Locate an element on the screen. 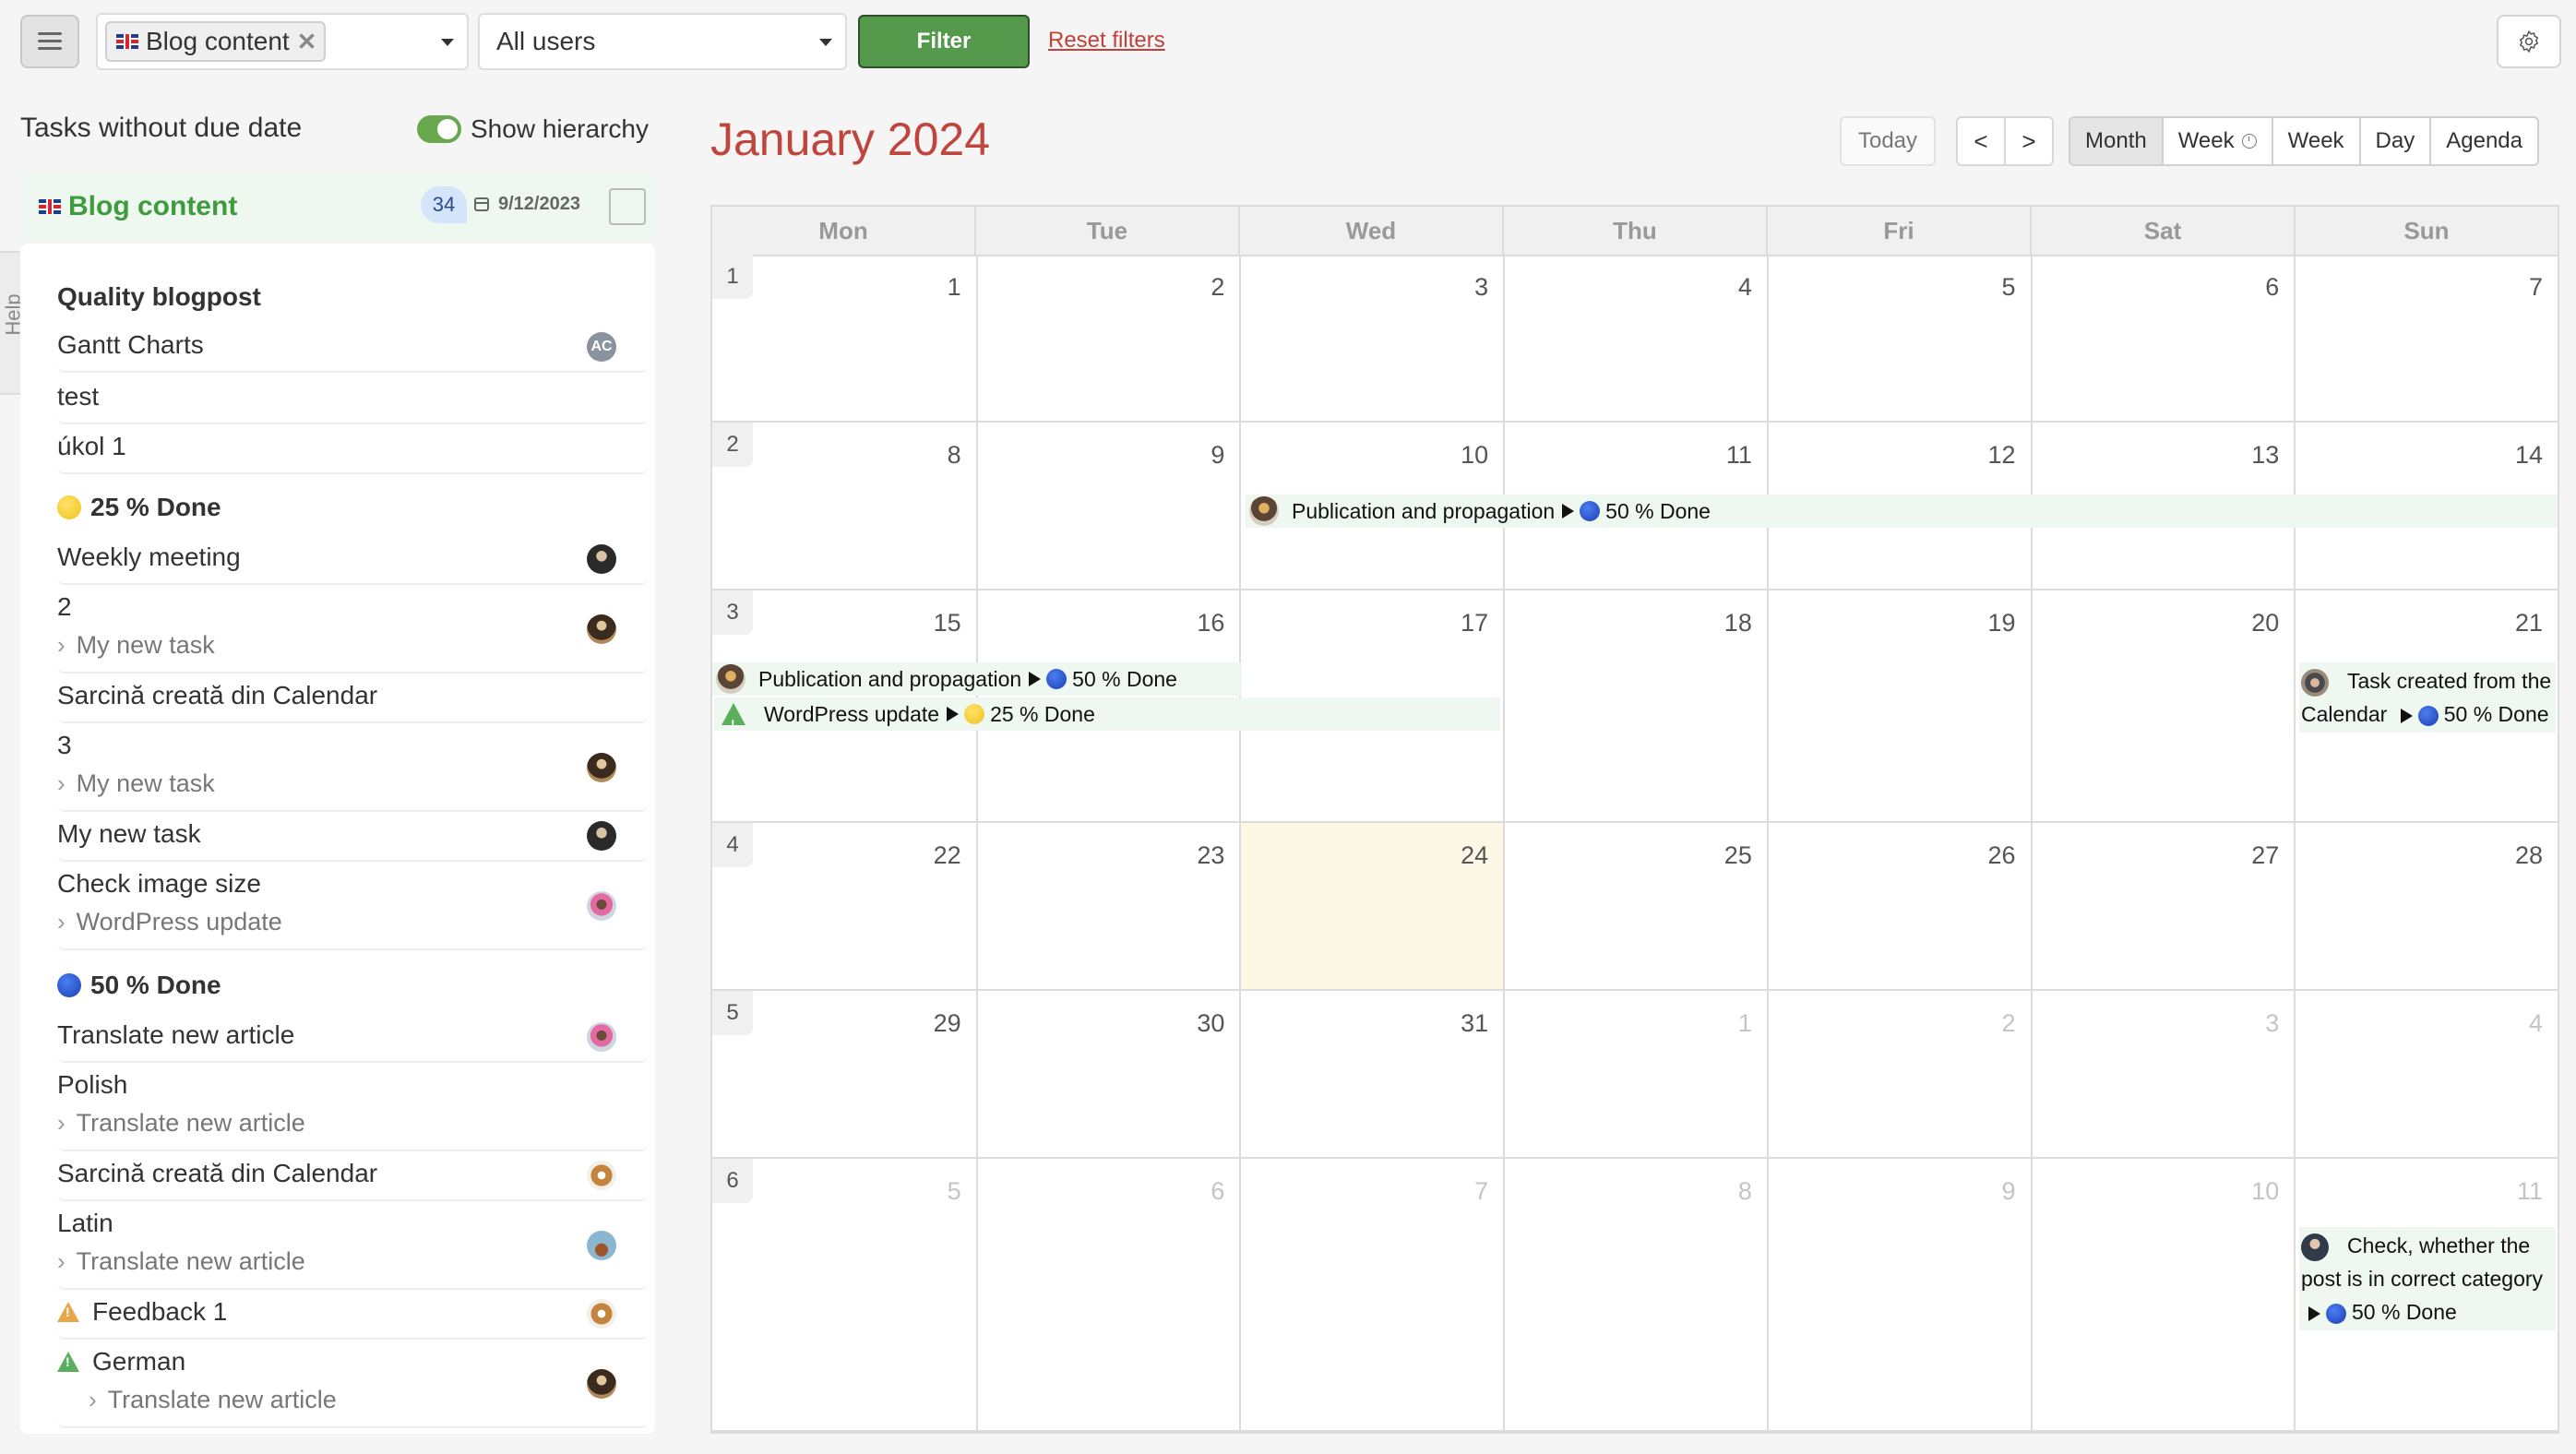 The image size is (2576, 1454). day-cell: 10 is located at coordinates (2162, 1294).